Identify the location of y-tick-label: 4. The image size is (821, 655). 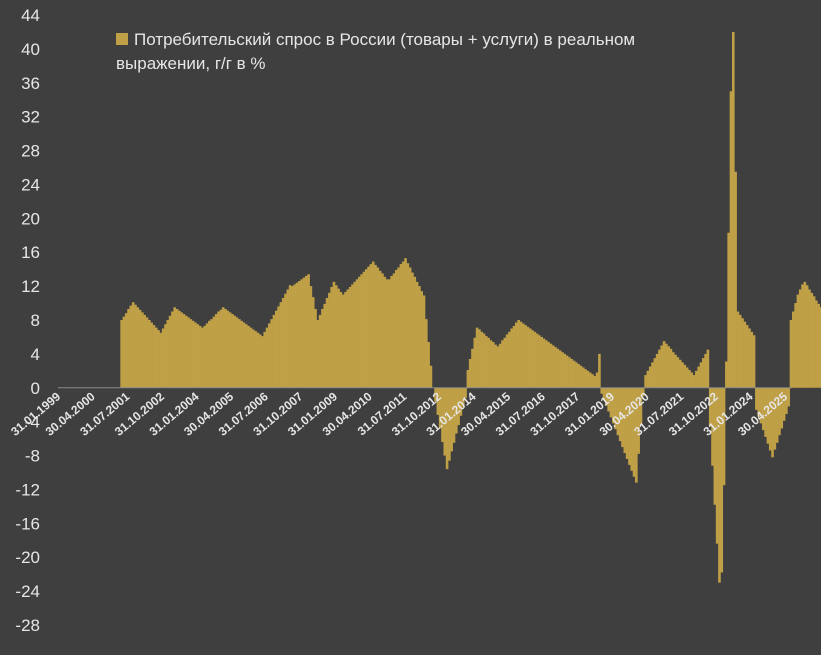
(35, 354).